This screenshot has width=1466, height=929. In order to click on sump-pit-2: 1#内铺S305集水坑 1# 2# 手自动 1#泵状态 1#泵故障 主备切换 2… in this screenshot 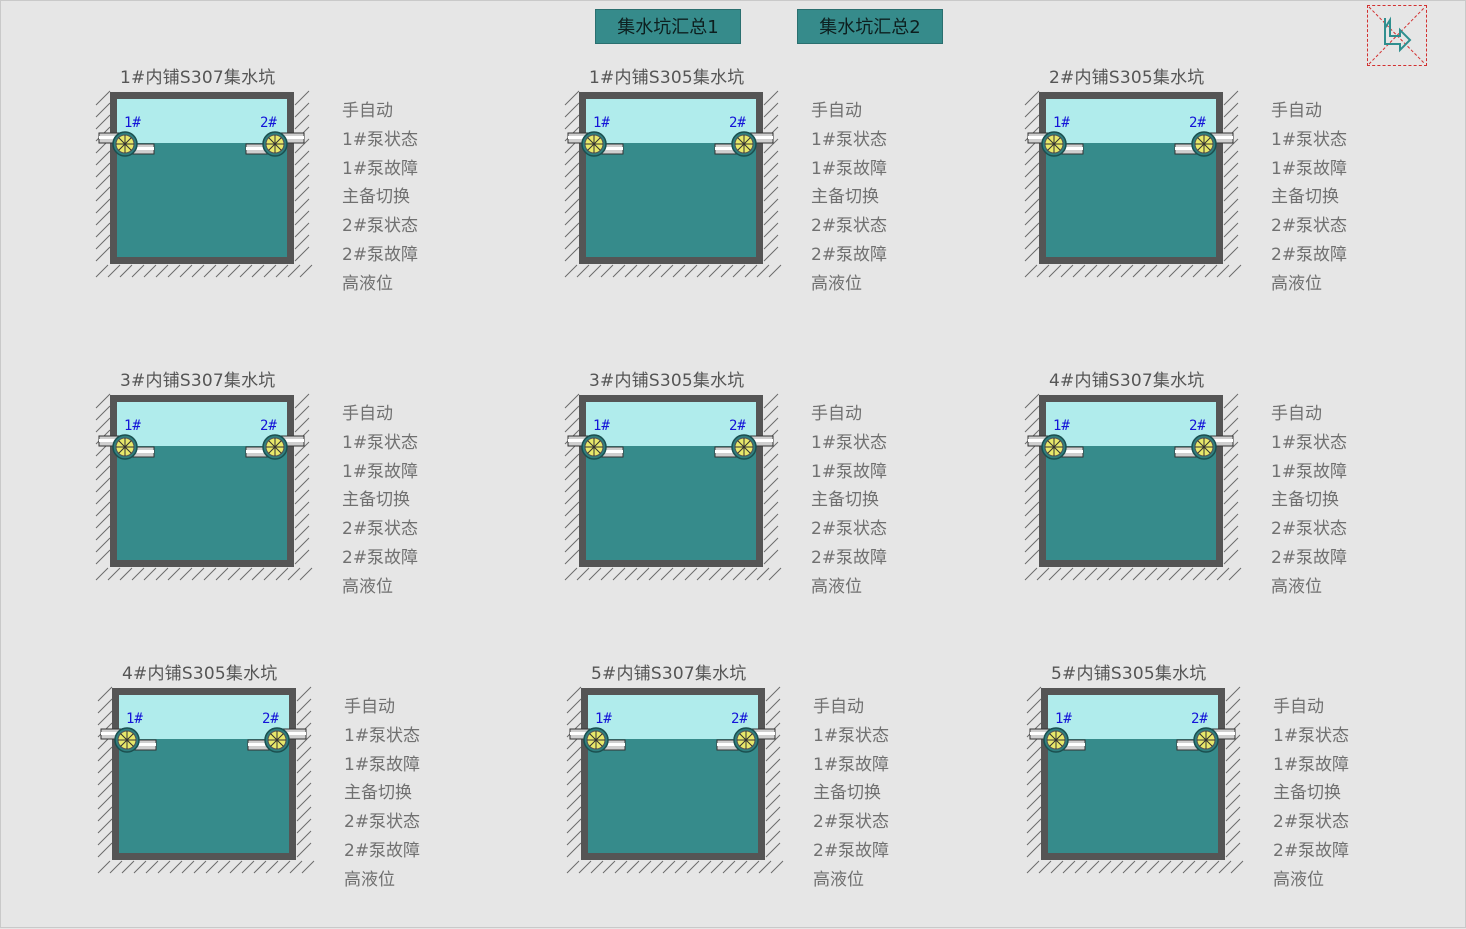, I will do `click(773, 198)`.